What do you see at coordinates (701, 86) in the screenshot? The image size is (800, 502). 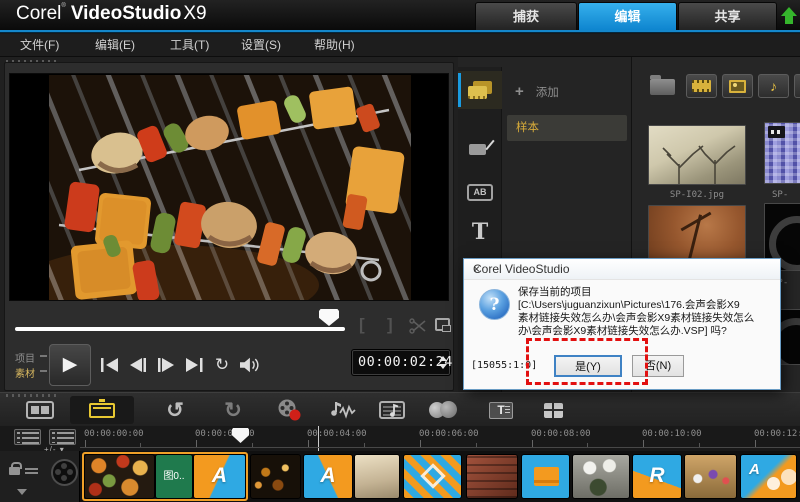 I see `filter-video-button` at bounding box center [701, 86].